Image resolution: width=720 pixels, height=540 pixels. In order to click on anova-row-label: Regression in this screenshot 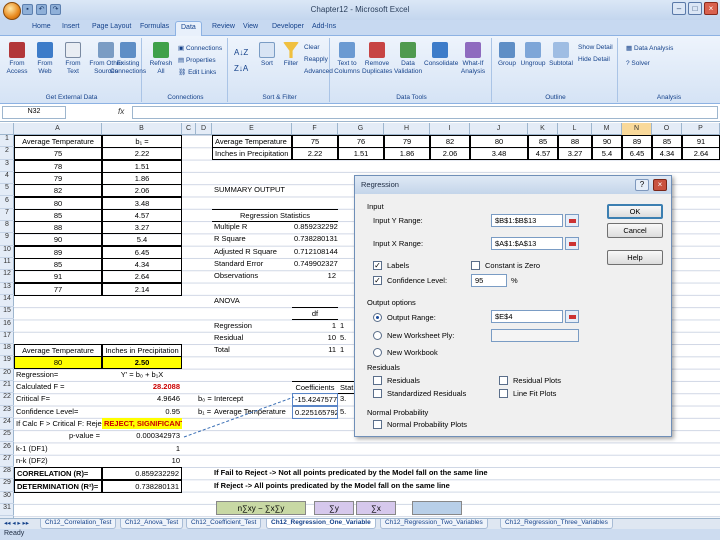, I will do `click(252, 325)`.